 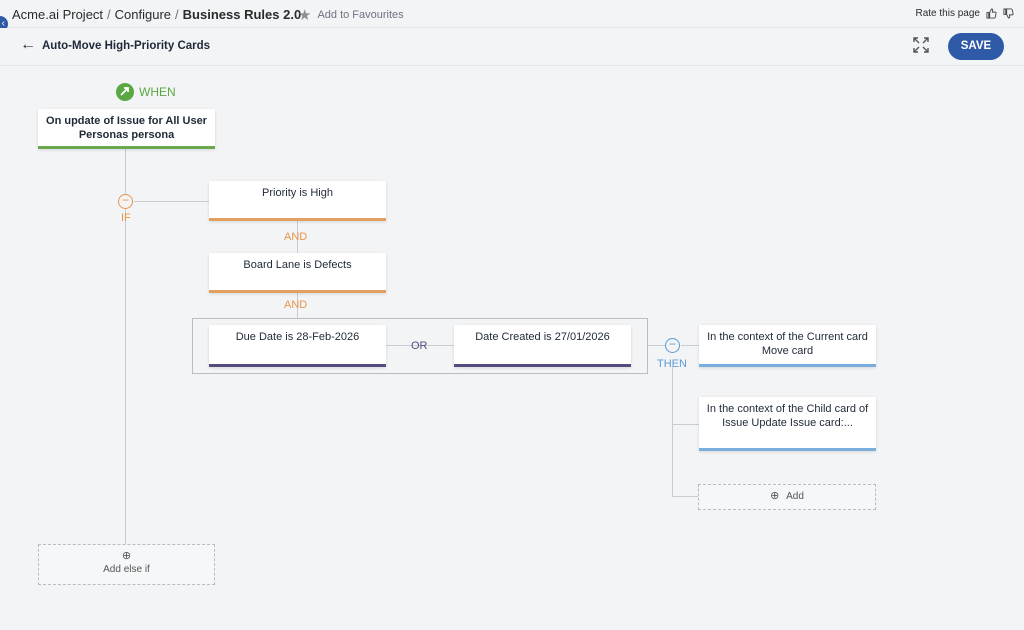 I want to click on rate-label: Rate this page, so click(x=948, y=13).